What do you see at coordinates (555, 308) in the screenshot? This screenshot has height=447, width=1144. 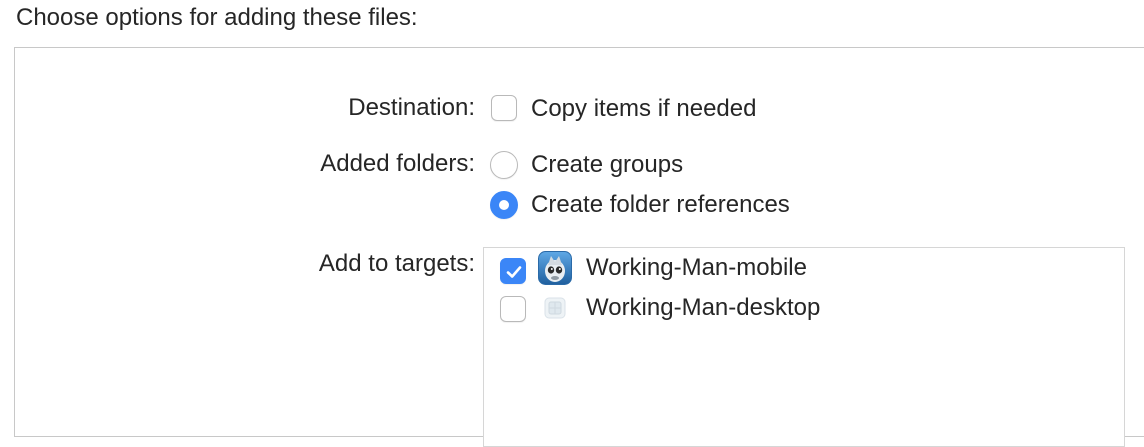 I see `desktop-app-icon` at bounding box center [555, 308].